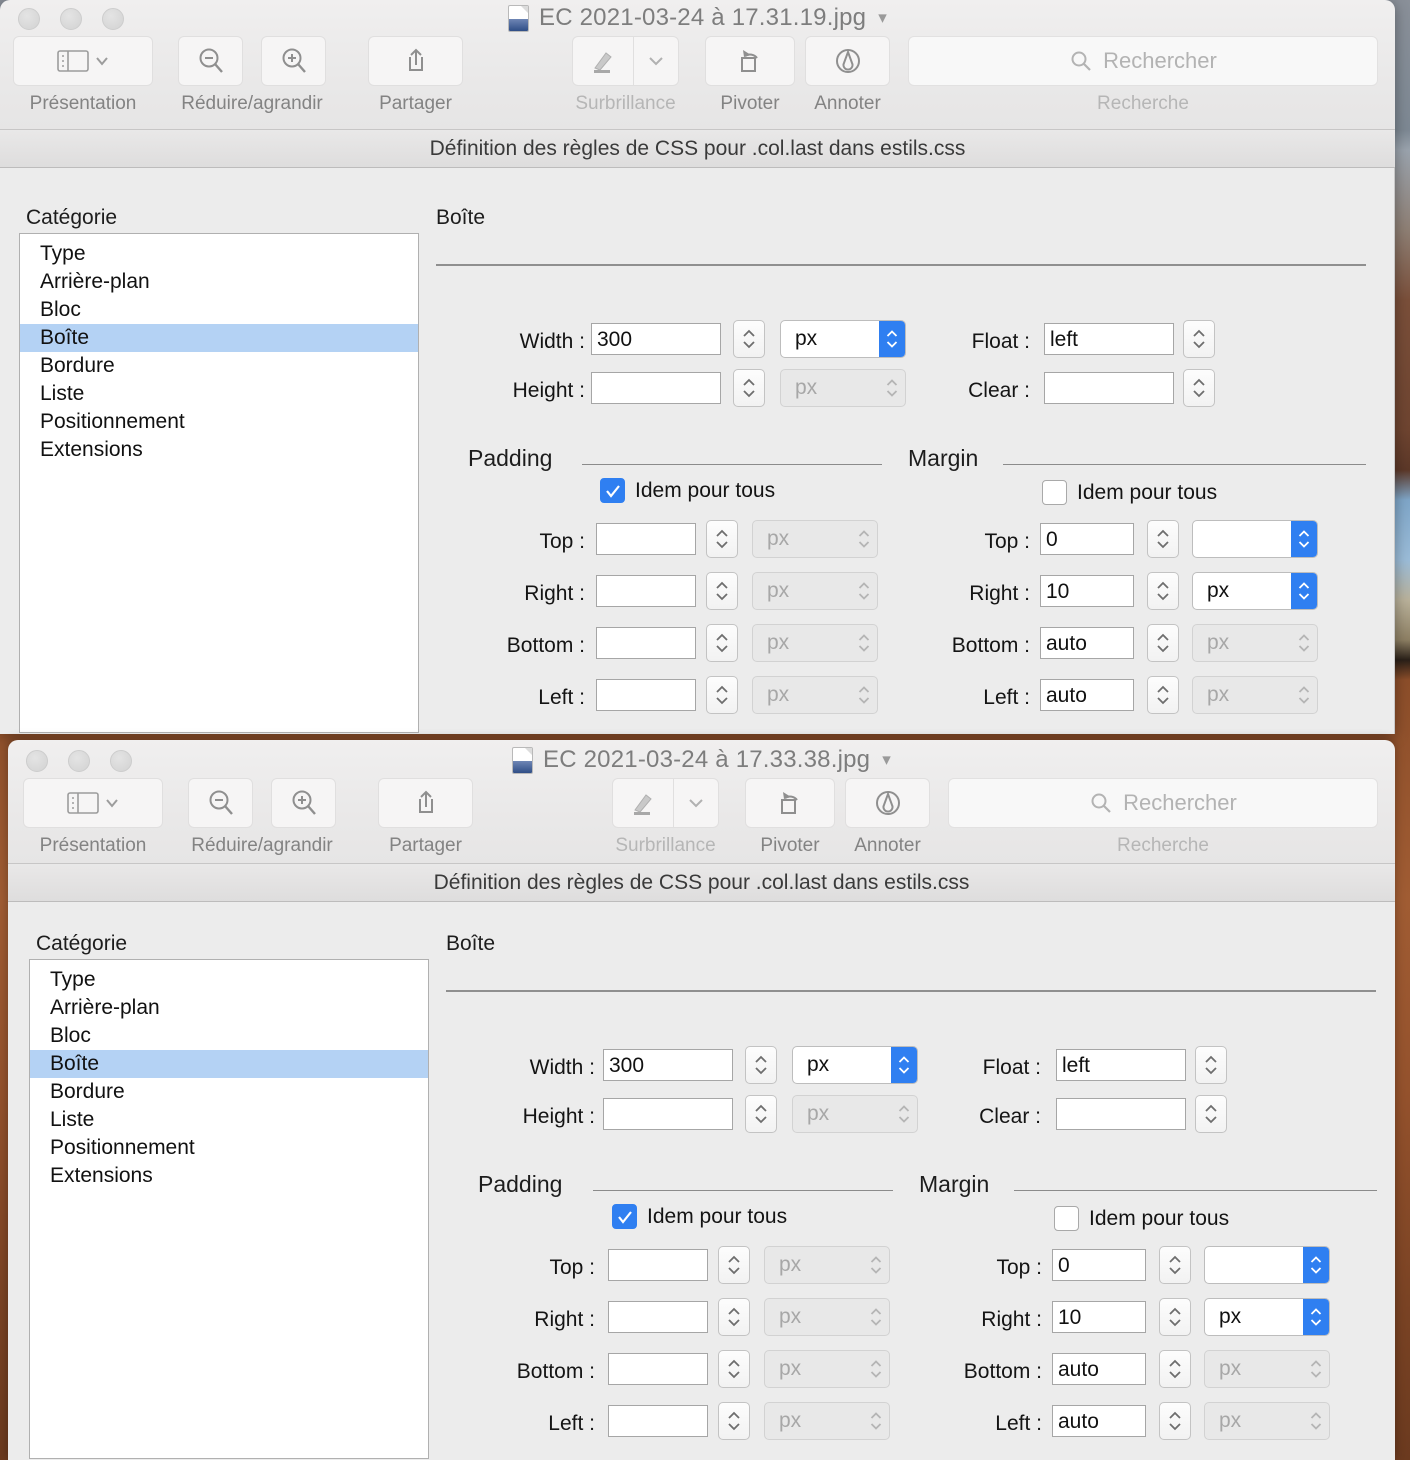  Describe the element at coordinates (220, 803) in the screenshot. I see `zoom-out-button` at that location.